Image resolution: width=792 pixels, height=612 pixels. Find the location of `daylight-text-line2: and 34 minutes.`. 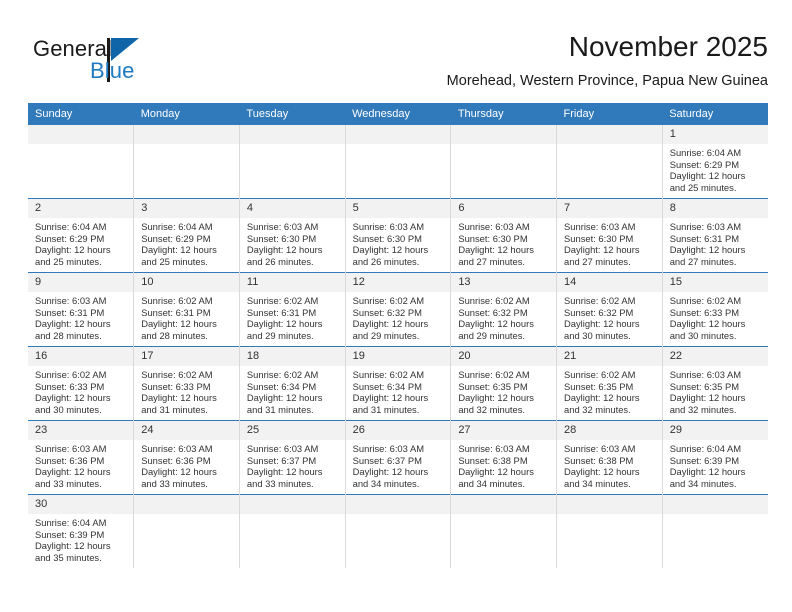

daylight-text-line2: and 34 minutes. is located at coordinates (597, 483).